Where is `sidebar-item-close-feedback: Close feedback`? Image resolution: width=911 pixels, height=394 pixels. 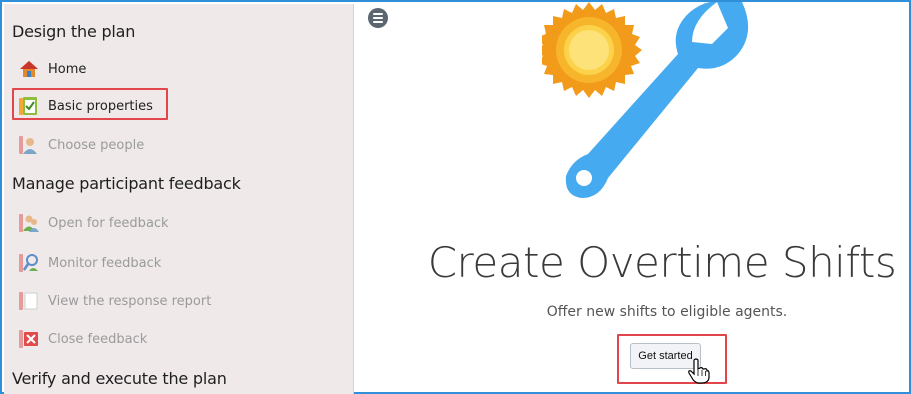 sidebar-item-close-feedback: Close feedback is located at coordinates (82, 339).